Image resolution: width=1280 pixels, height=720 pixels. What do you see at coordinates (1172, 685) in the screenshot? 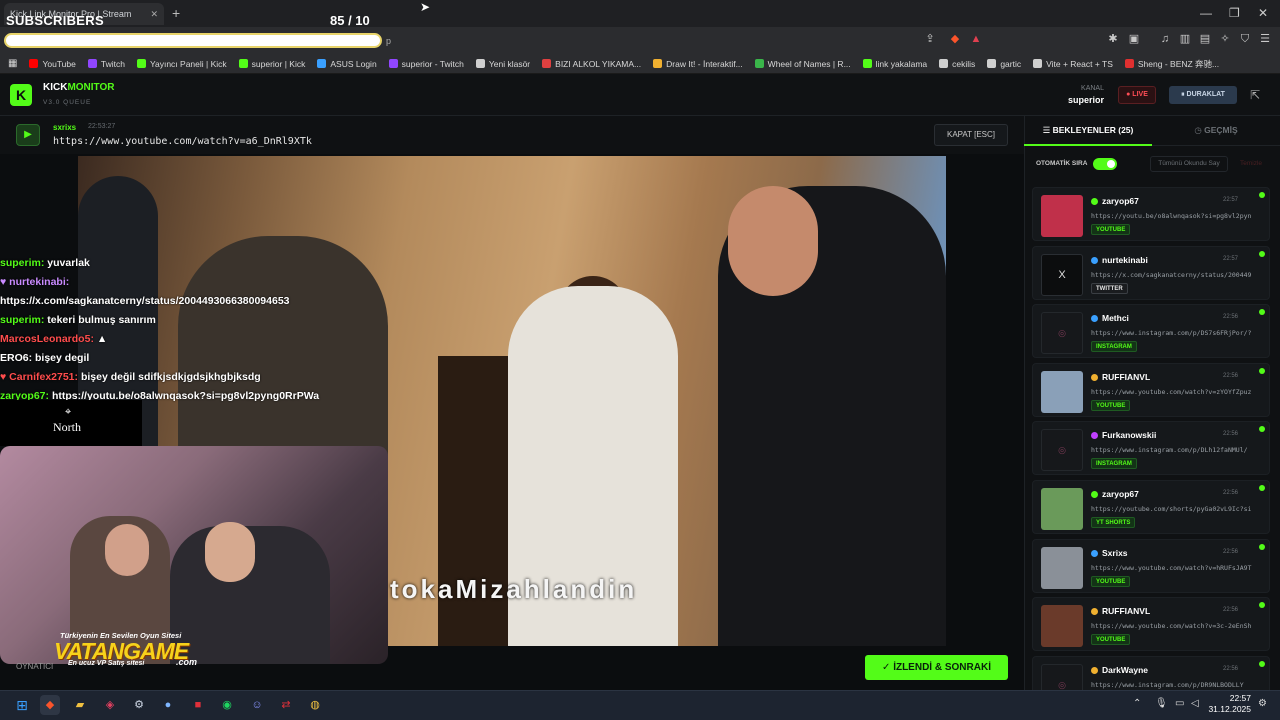
I see `queue-url: https://www.instagram.com/p/DR9NLBODLLY` at bounding box center [1172, 685].